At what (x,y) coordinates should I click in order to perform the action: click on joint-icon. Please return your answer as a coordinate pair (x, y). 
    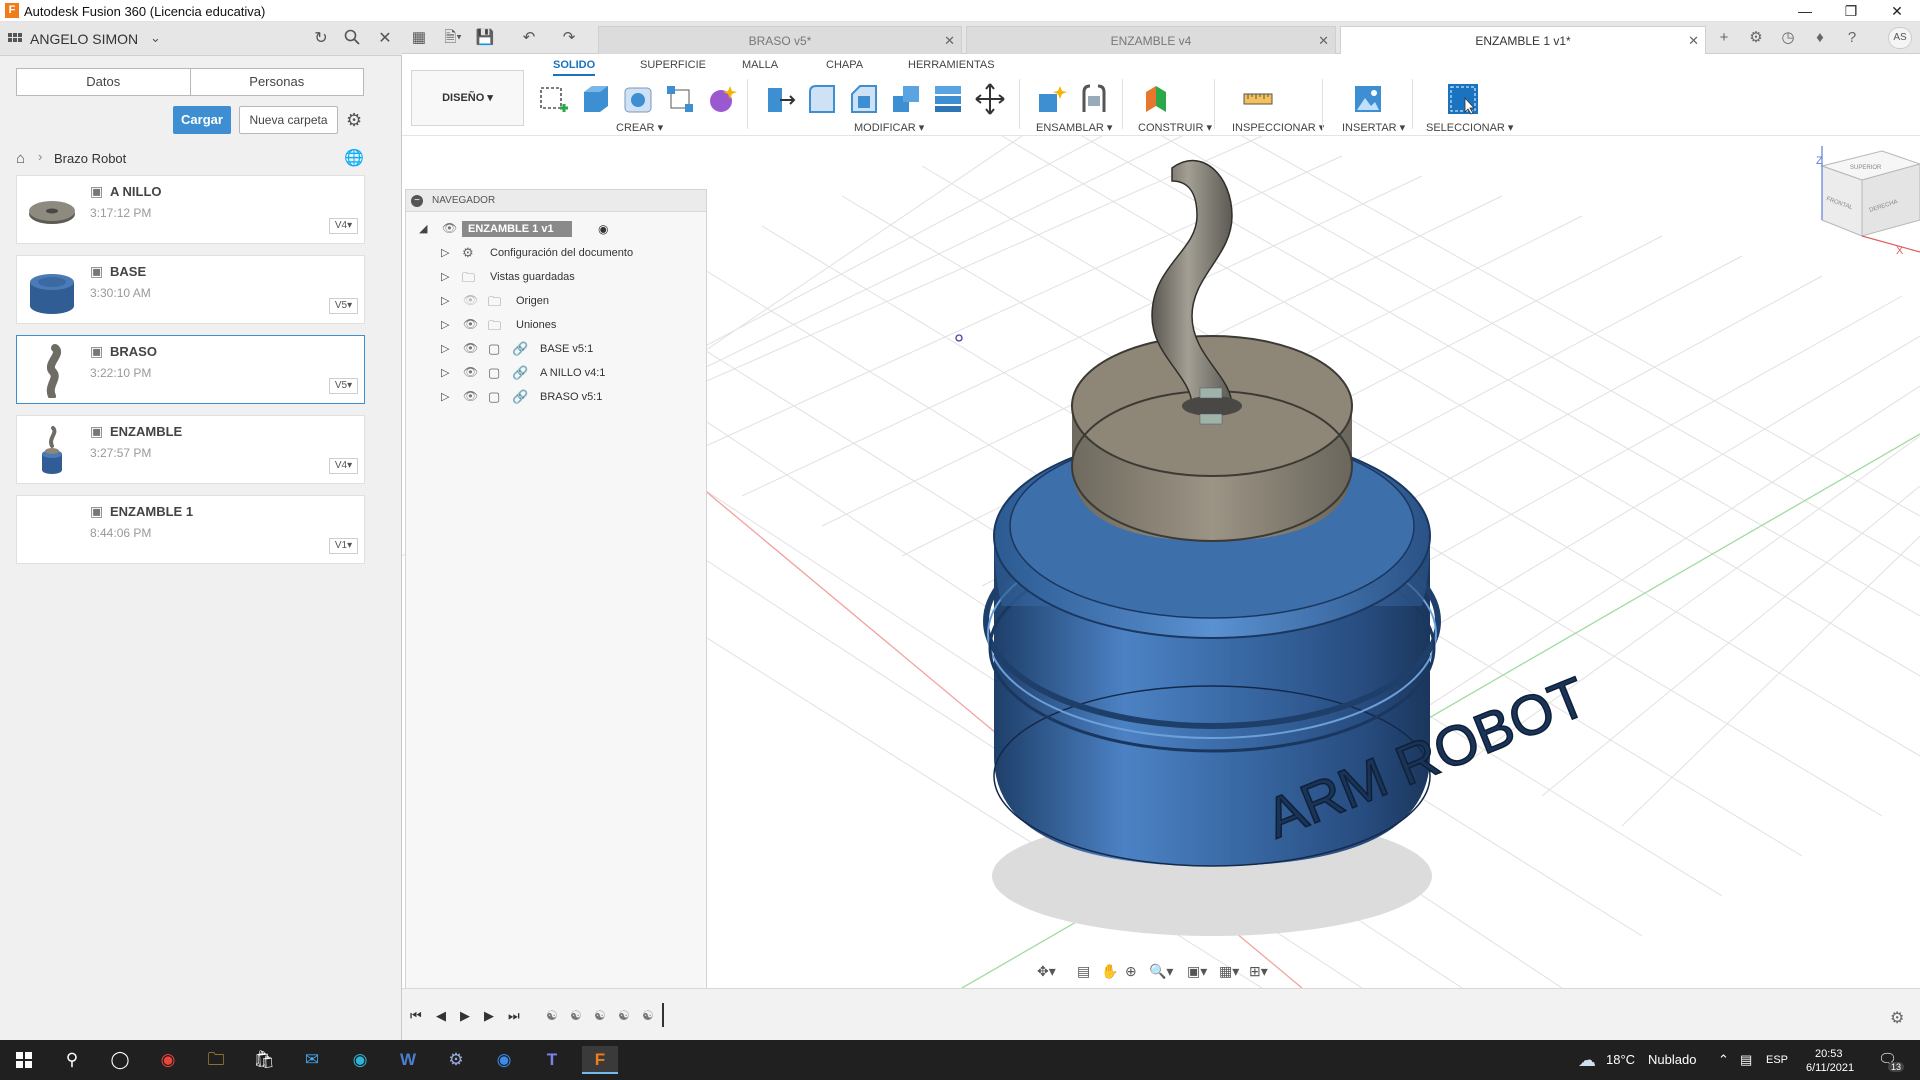
    Looking at the image, I should click on (1094, 99).